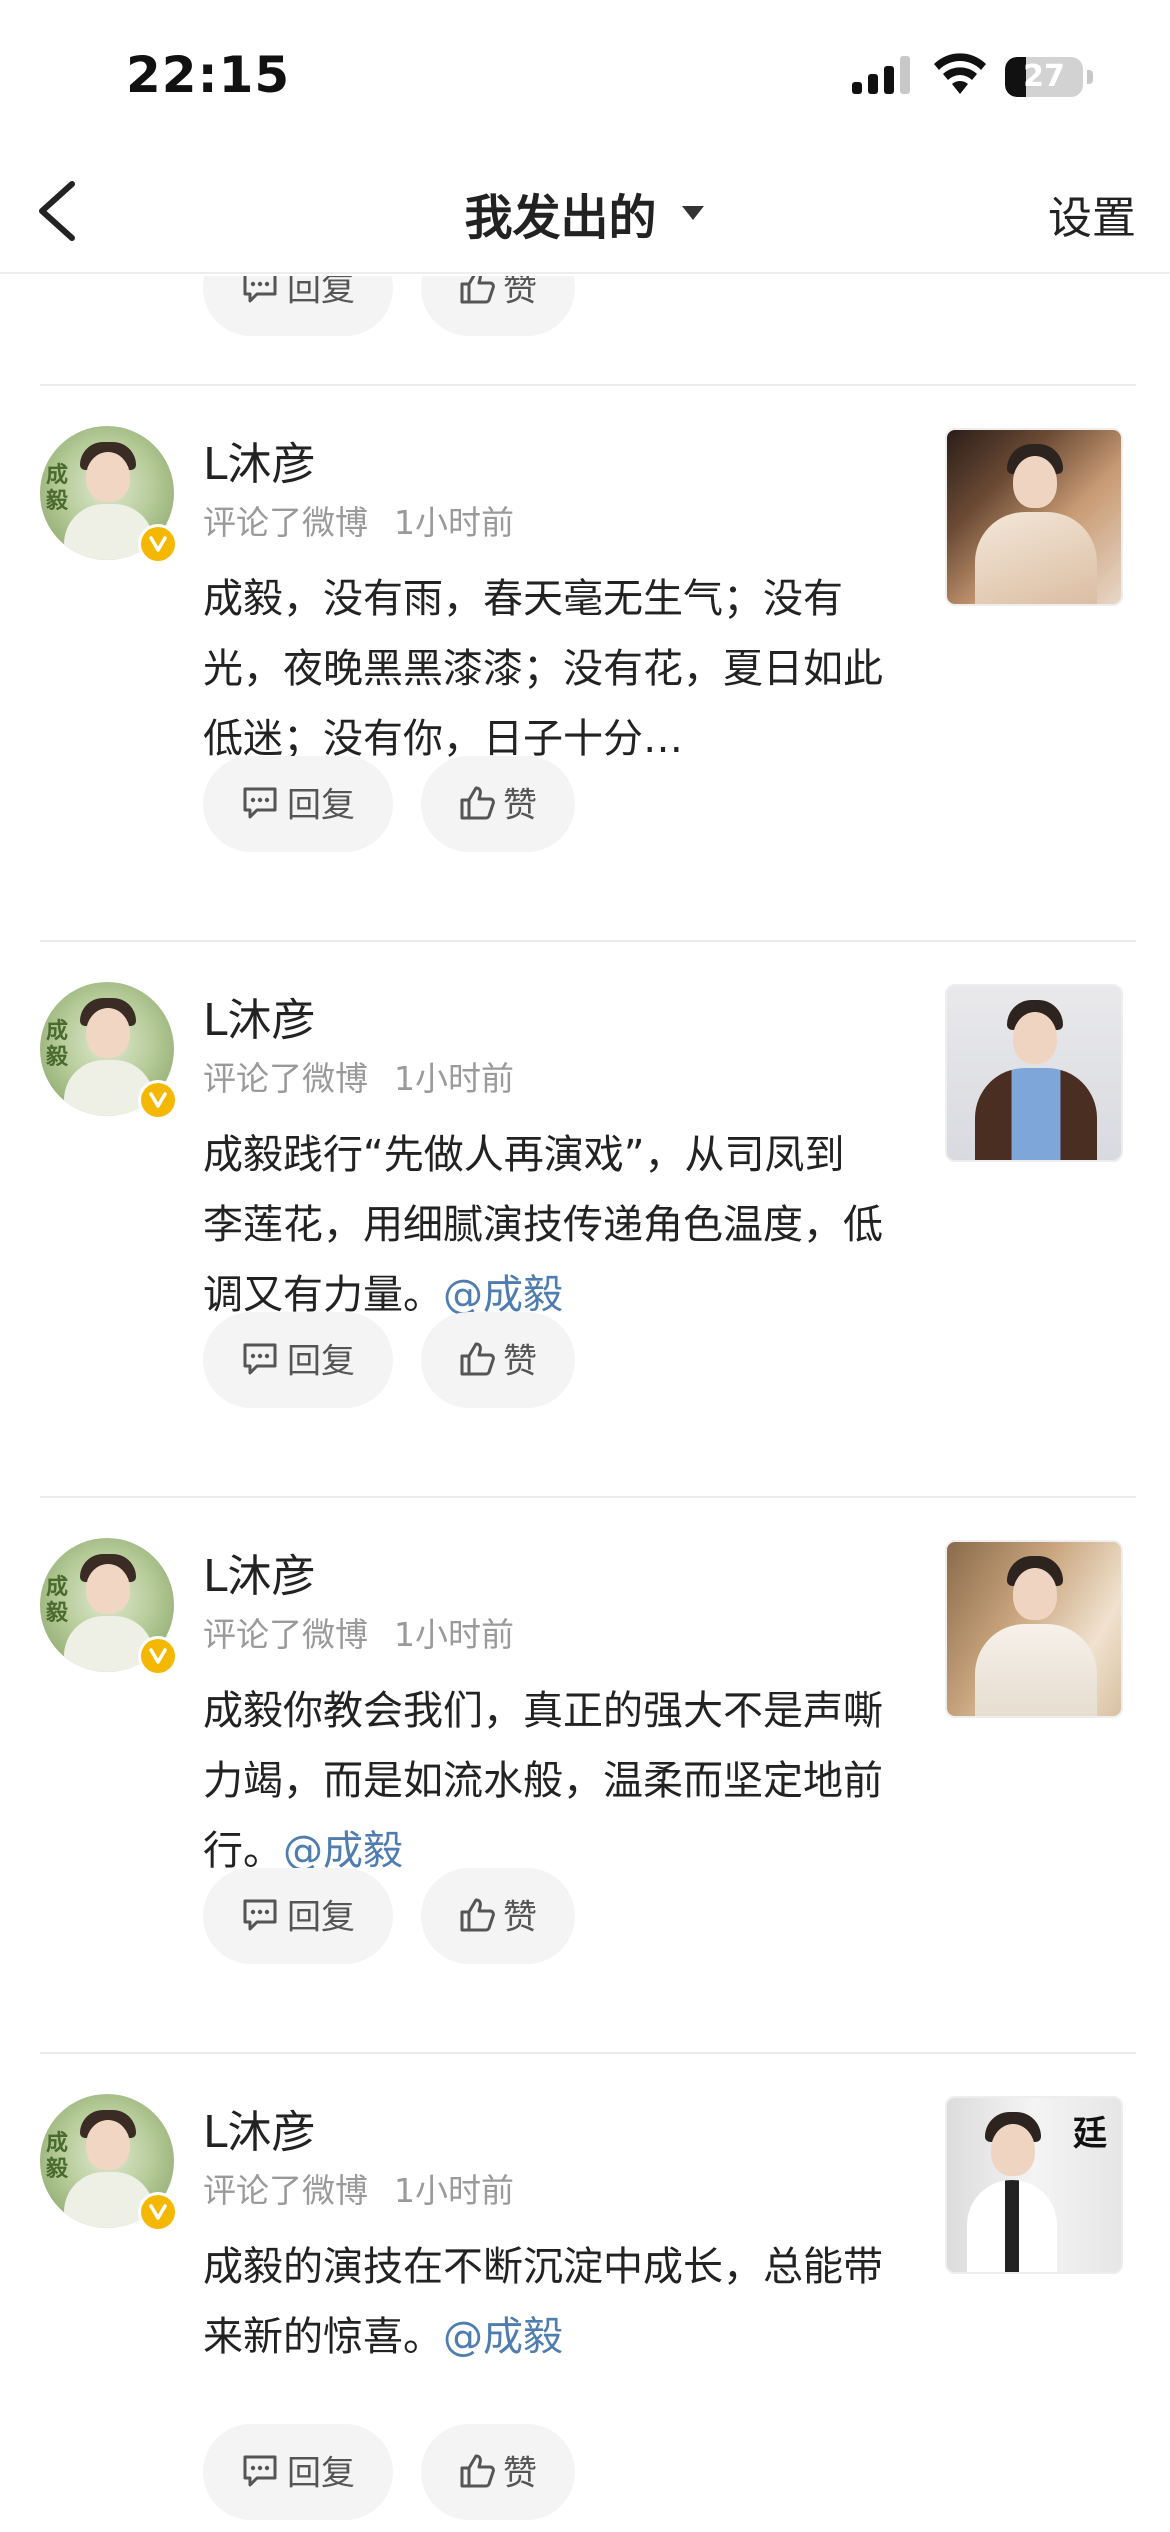 The image size is (1170, 2532). I want to click on battery-indicator: 27, so click(1044, 77).